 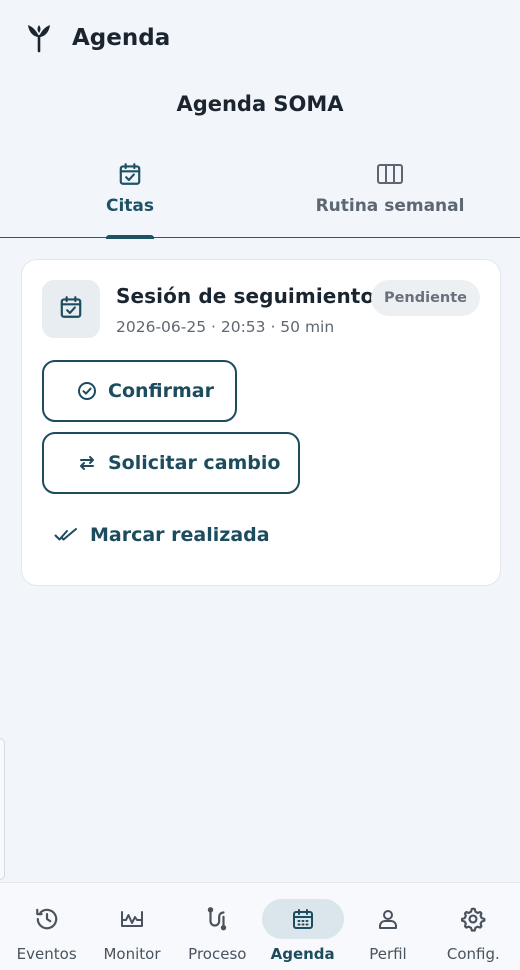 I want to click on appointment-meta: 2026-06-25 · 20:53 · 50 min, so click(x=225, y=327).